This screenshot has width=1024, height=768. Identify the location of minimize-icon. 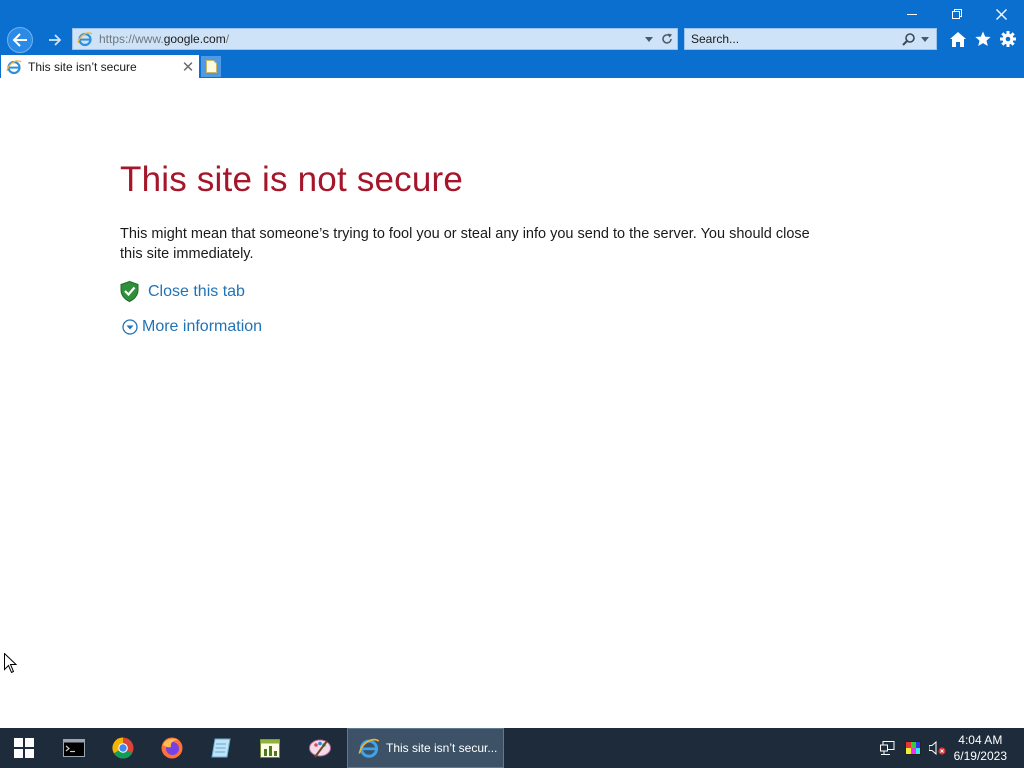
(911, 14).